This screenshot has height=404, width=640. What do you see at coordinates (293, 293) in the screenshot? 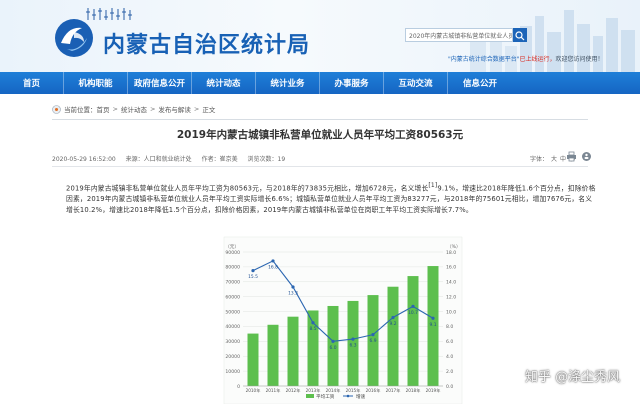
I see `data-label-growth-rate: 13.3` at bounding box center [293, 293].